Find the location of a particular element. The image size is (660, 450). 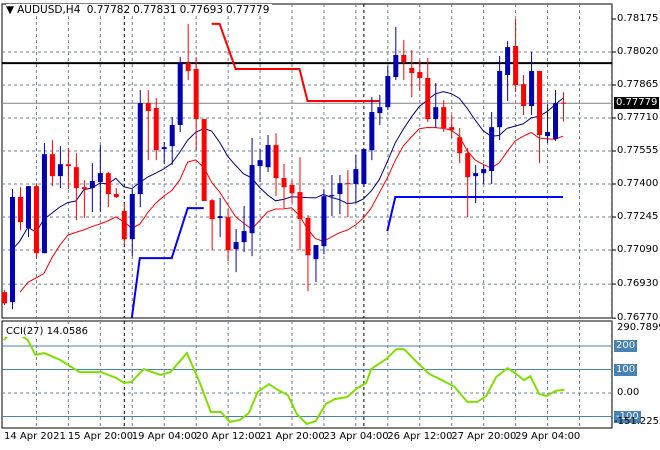

high-value: 0.77831 is located at coordinates (155, 10).